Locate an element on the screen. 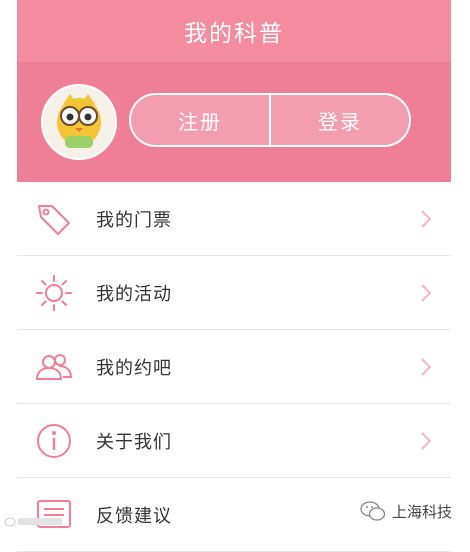 The width and height of the screenshot is (470, 552). sun-icon is located at coordinates (54, 293).